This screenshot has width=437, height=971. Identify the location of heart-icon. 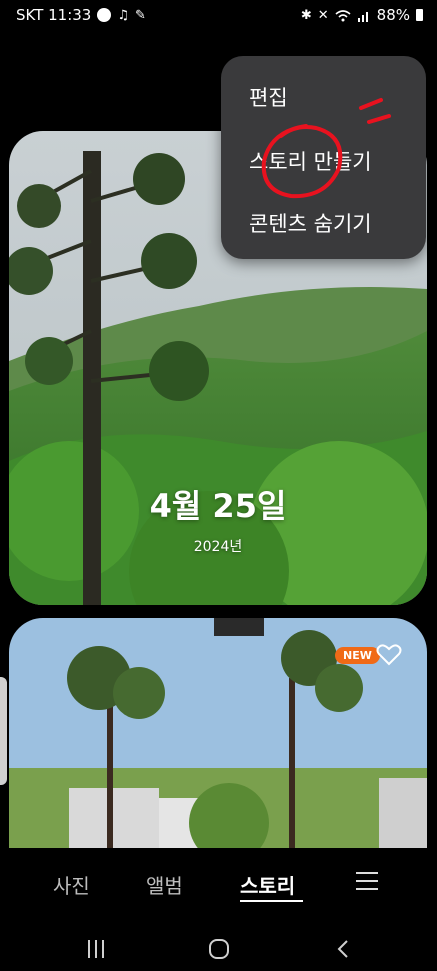
(389, 655).